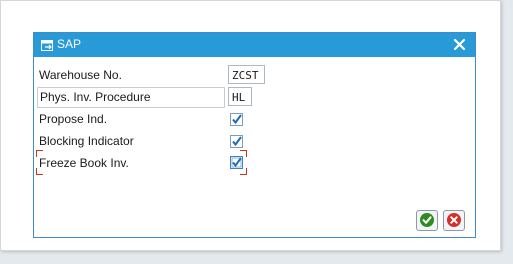  I want to click on blocking-indicator-checkbox, so click(236, 141).